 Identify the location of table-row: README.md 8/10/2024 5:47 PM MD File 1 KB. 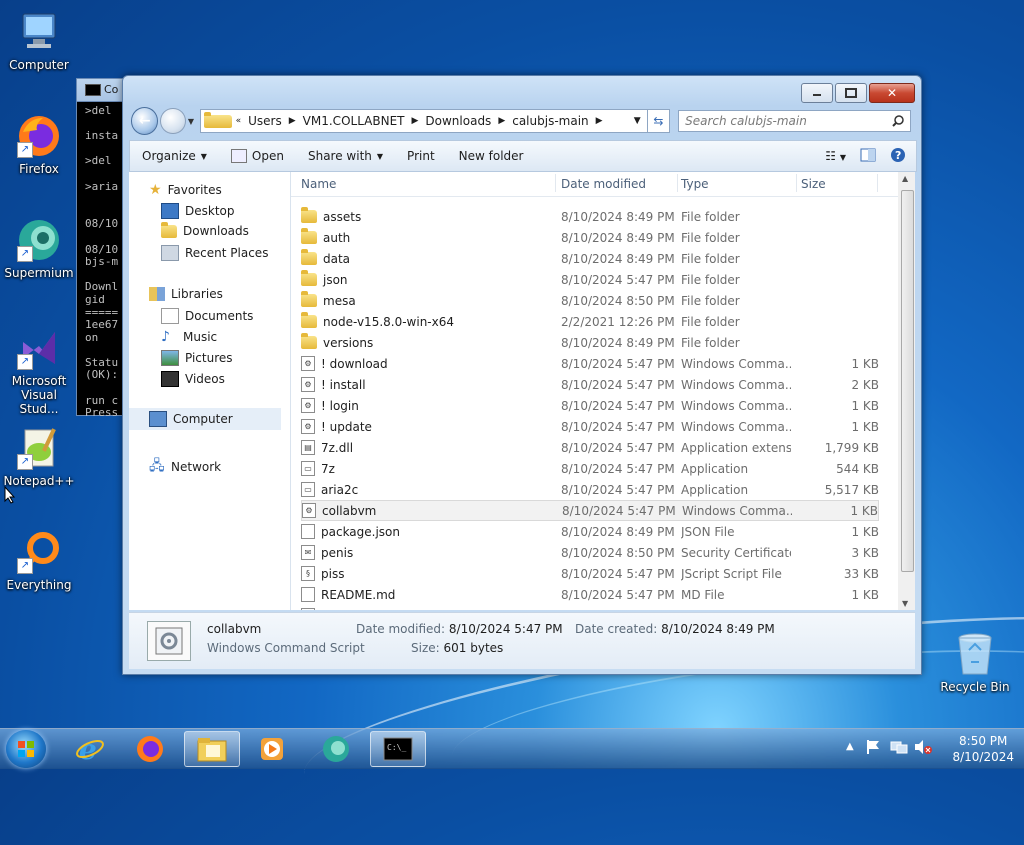
(590, 594).